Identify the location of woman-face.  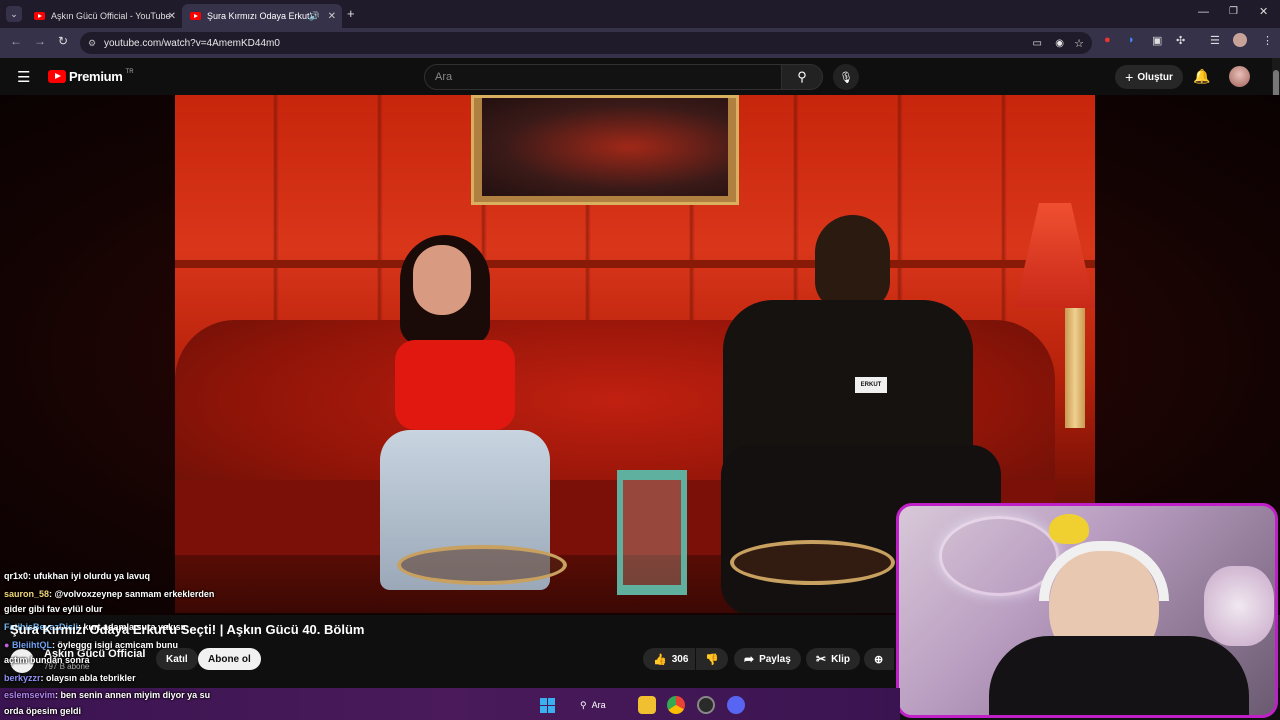
(442, 280).